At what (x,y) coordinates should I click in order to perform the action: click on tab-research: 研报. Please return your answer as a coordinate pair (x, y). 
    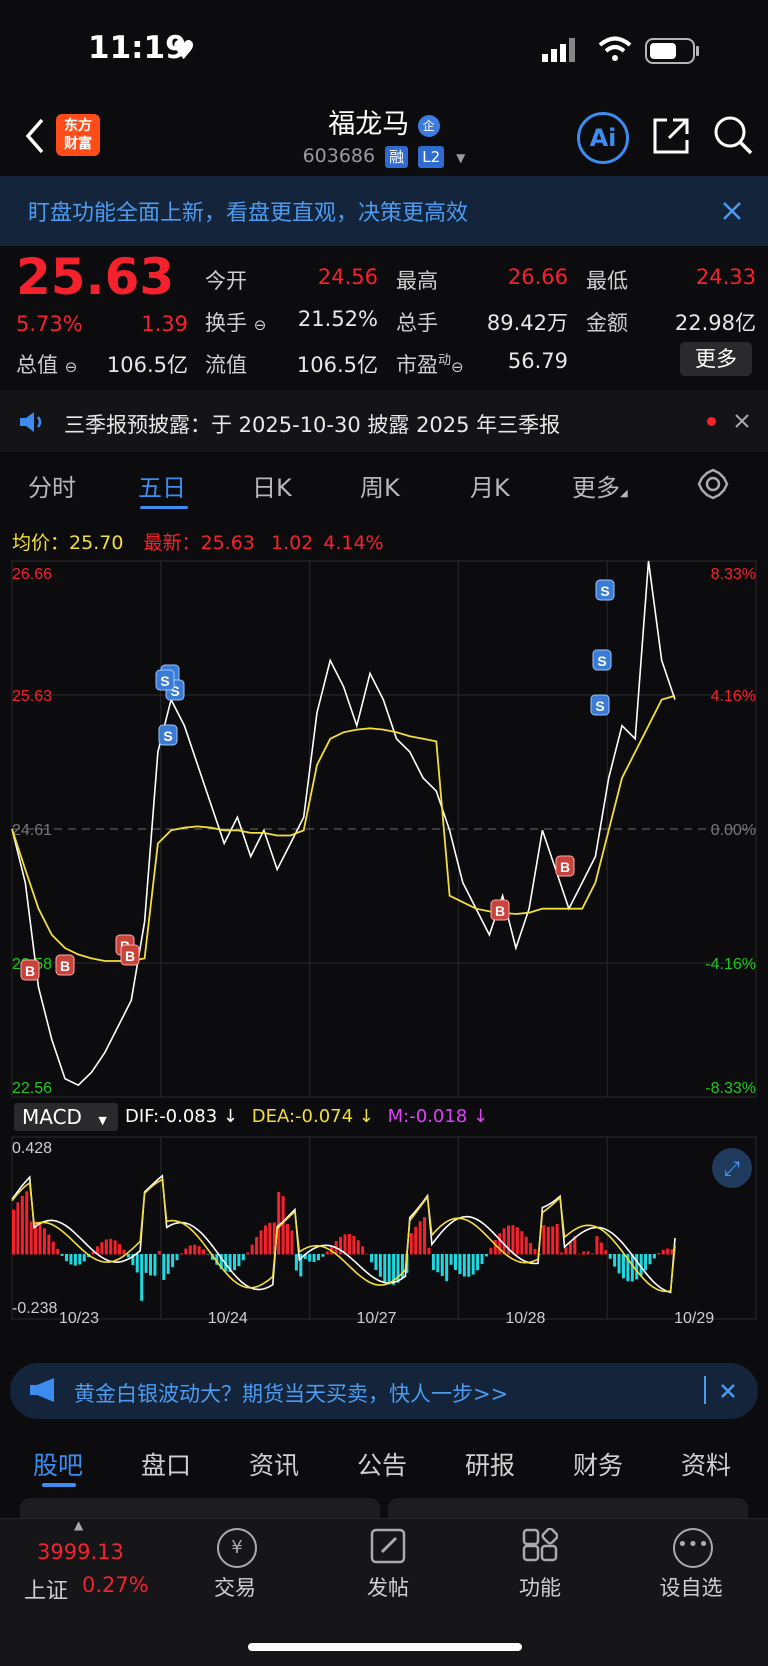
    Looking at the image, I should click on (490, 1464).